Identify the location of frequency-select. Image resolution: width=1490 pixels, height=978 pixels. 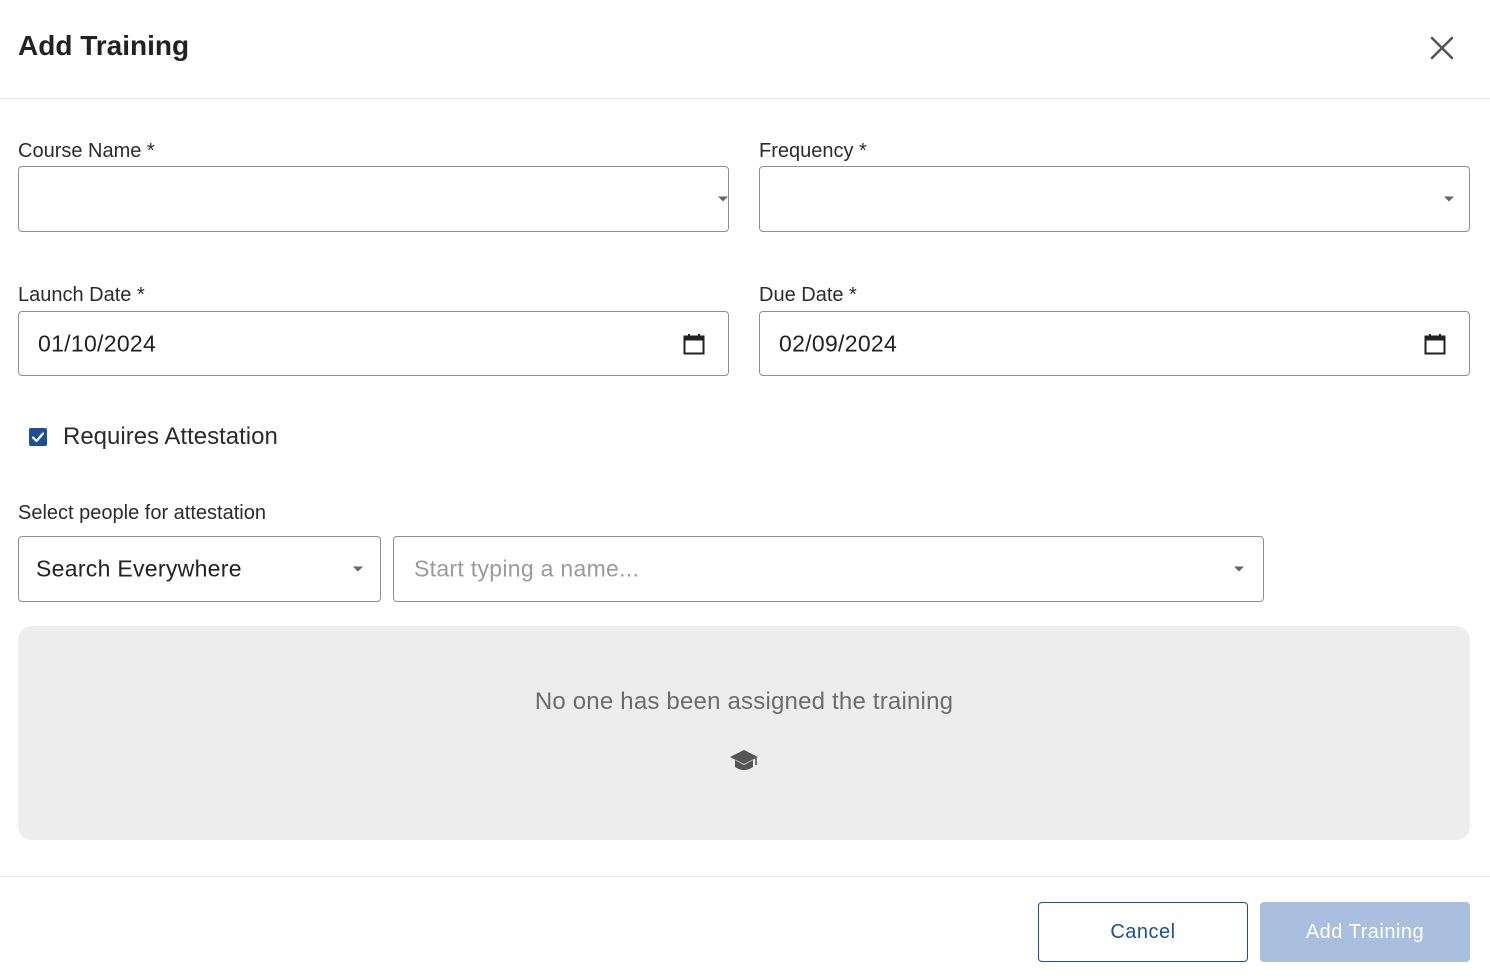
(1114, 199).